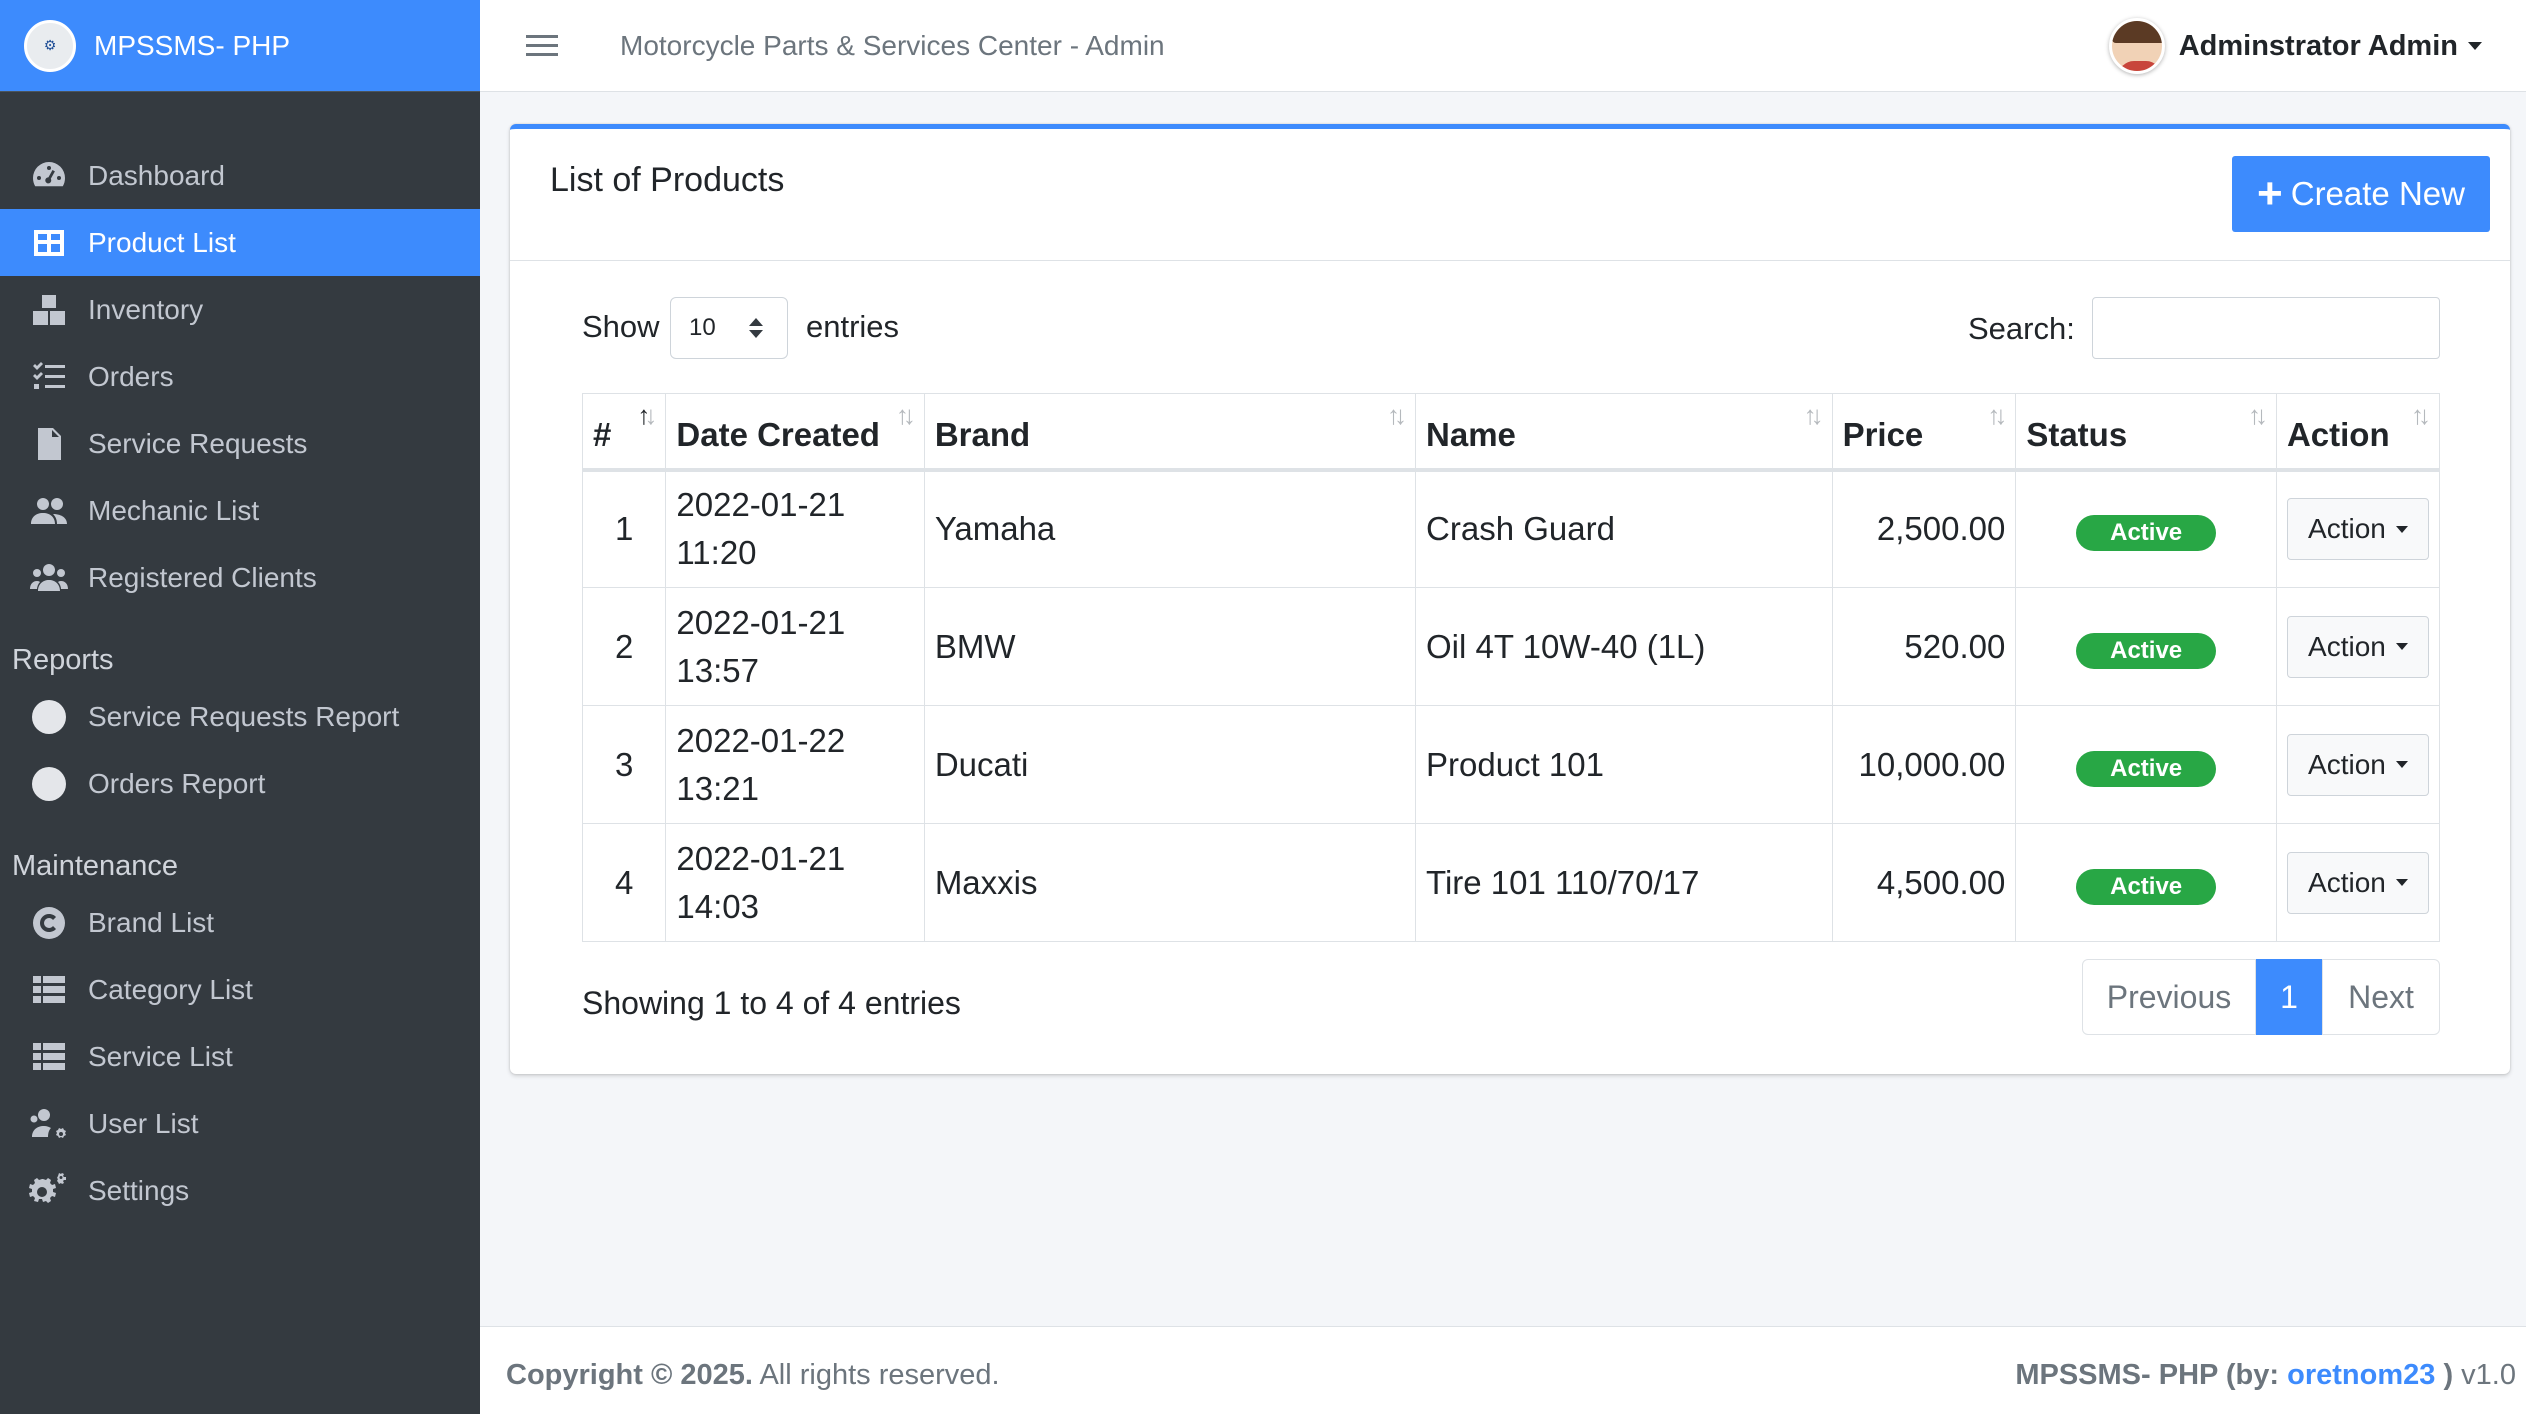 The image size is (2526, 1414). What do you see at coordinates (49, 784) in the screenshot?
I see `circle-icon` at bounding box center [49, 784].